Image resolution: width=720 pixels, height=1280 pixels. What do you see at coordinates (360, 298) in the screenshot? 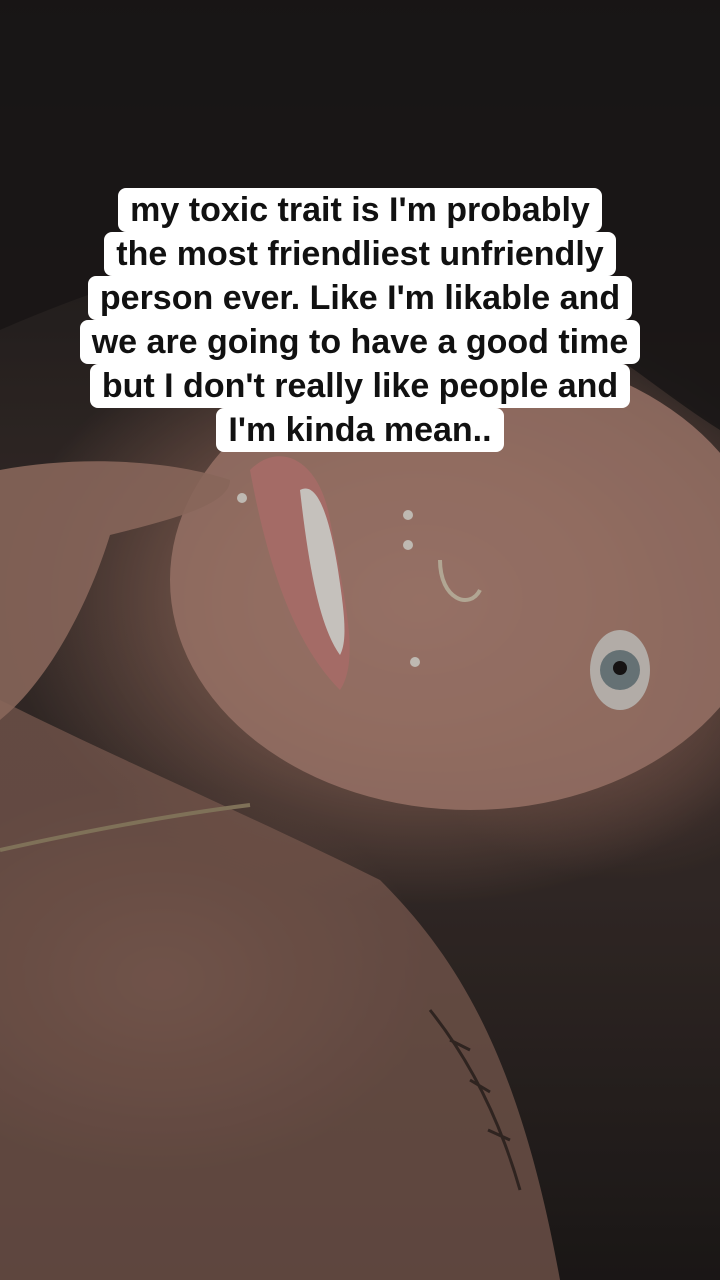
I see `caption-line: person ever. Like I'm likable and` at bounding box center [360, 298].